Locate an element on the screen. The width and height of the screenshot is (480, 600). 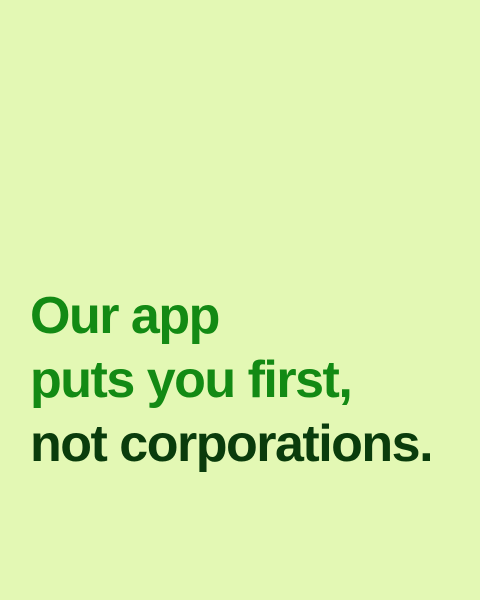
headline-line-1: Our app is located at coordinates (125, 316).